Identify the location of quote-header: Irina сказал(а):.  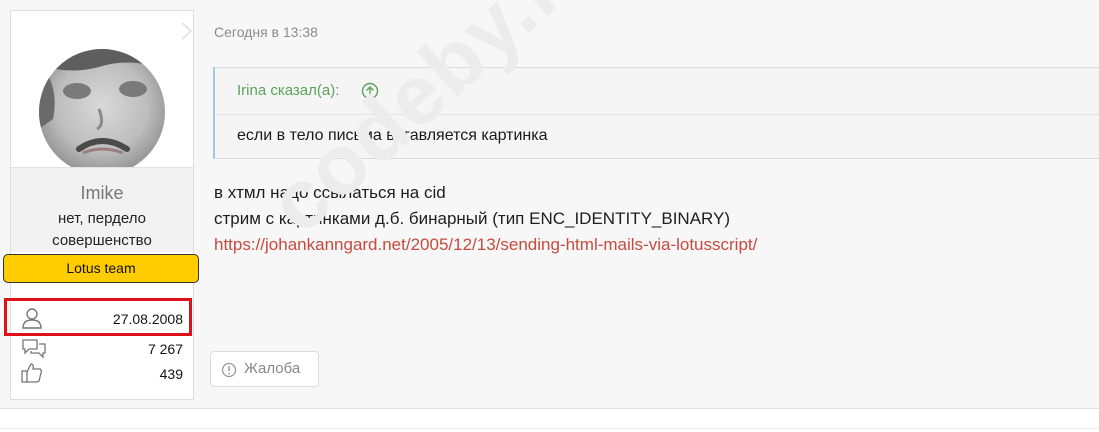
(657, 91).